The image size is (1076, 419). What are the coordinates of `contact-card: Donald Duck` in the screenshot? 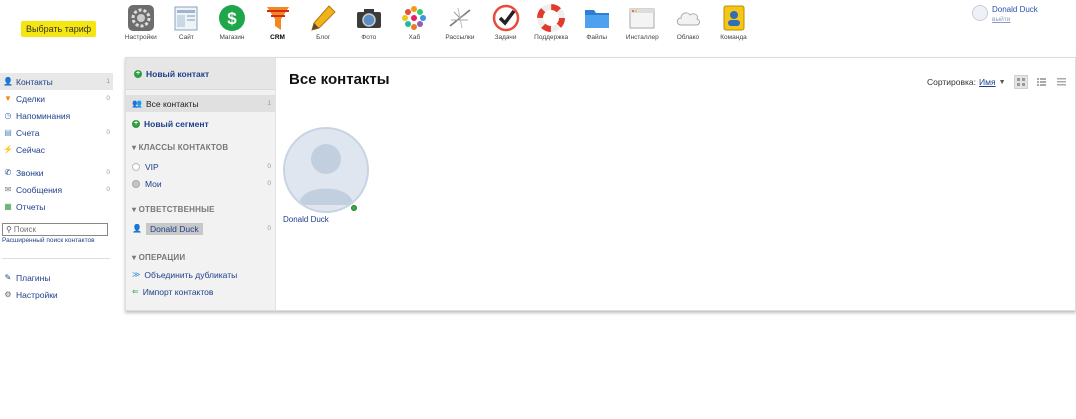 It's located at (328, 175).